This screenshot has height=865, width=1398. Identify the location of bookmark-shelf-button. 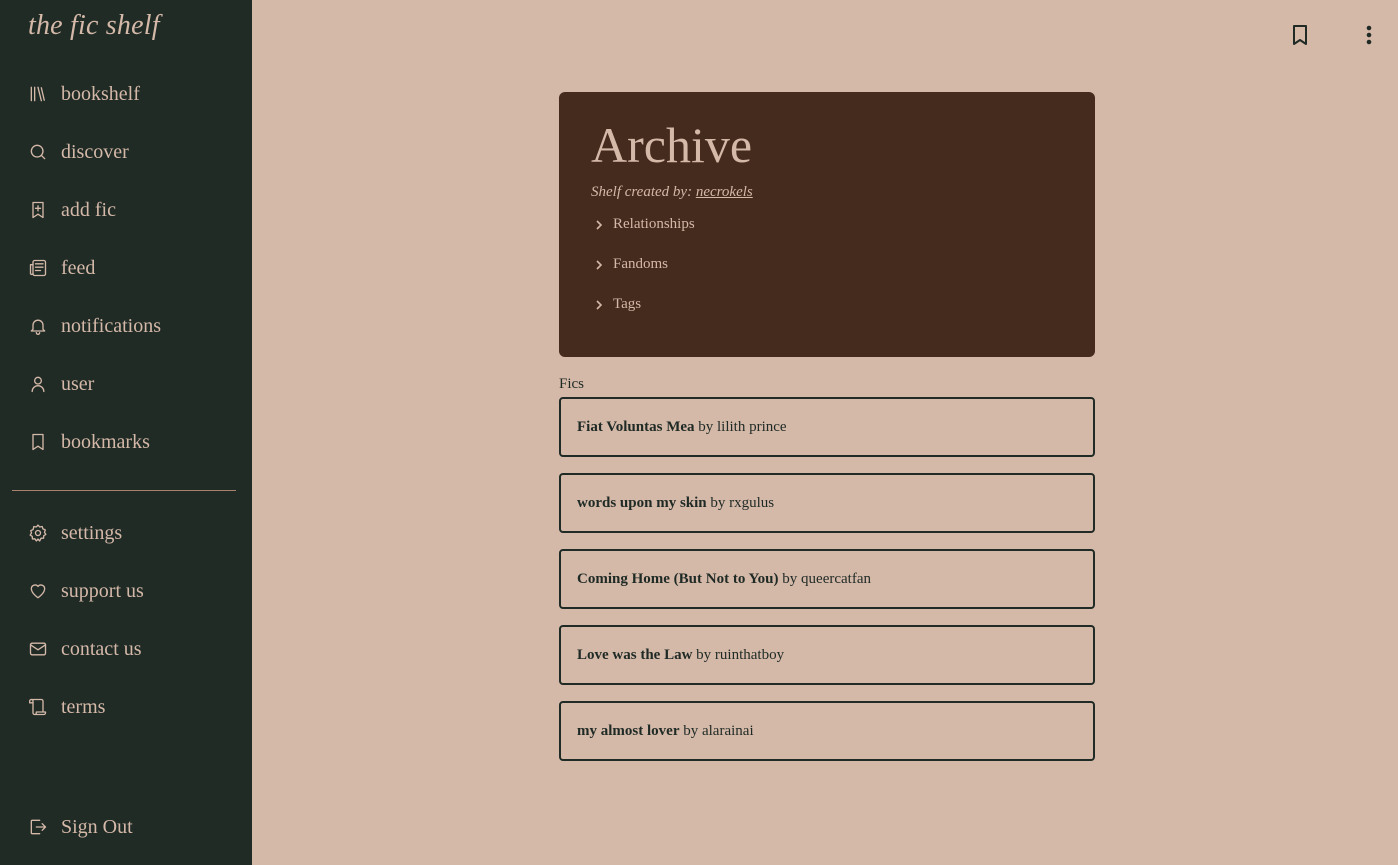
(1300, 35).